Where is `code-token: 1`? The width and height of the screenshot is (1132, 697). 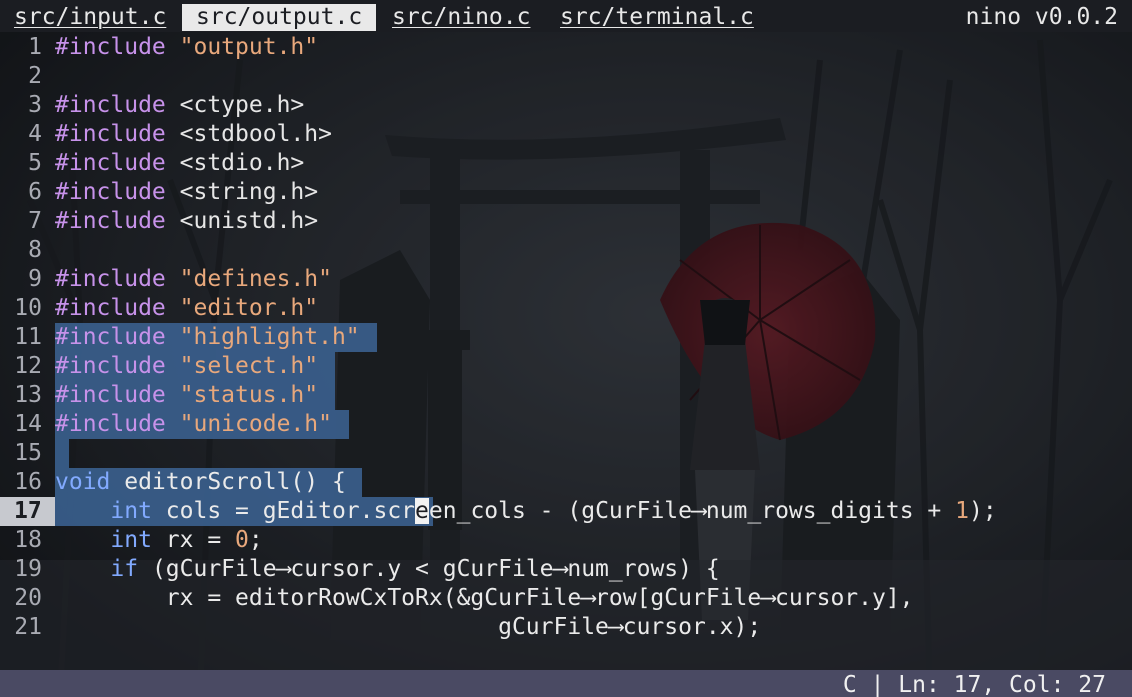
code-token: 1 is located at coordinates (962, 511).